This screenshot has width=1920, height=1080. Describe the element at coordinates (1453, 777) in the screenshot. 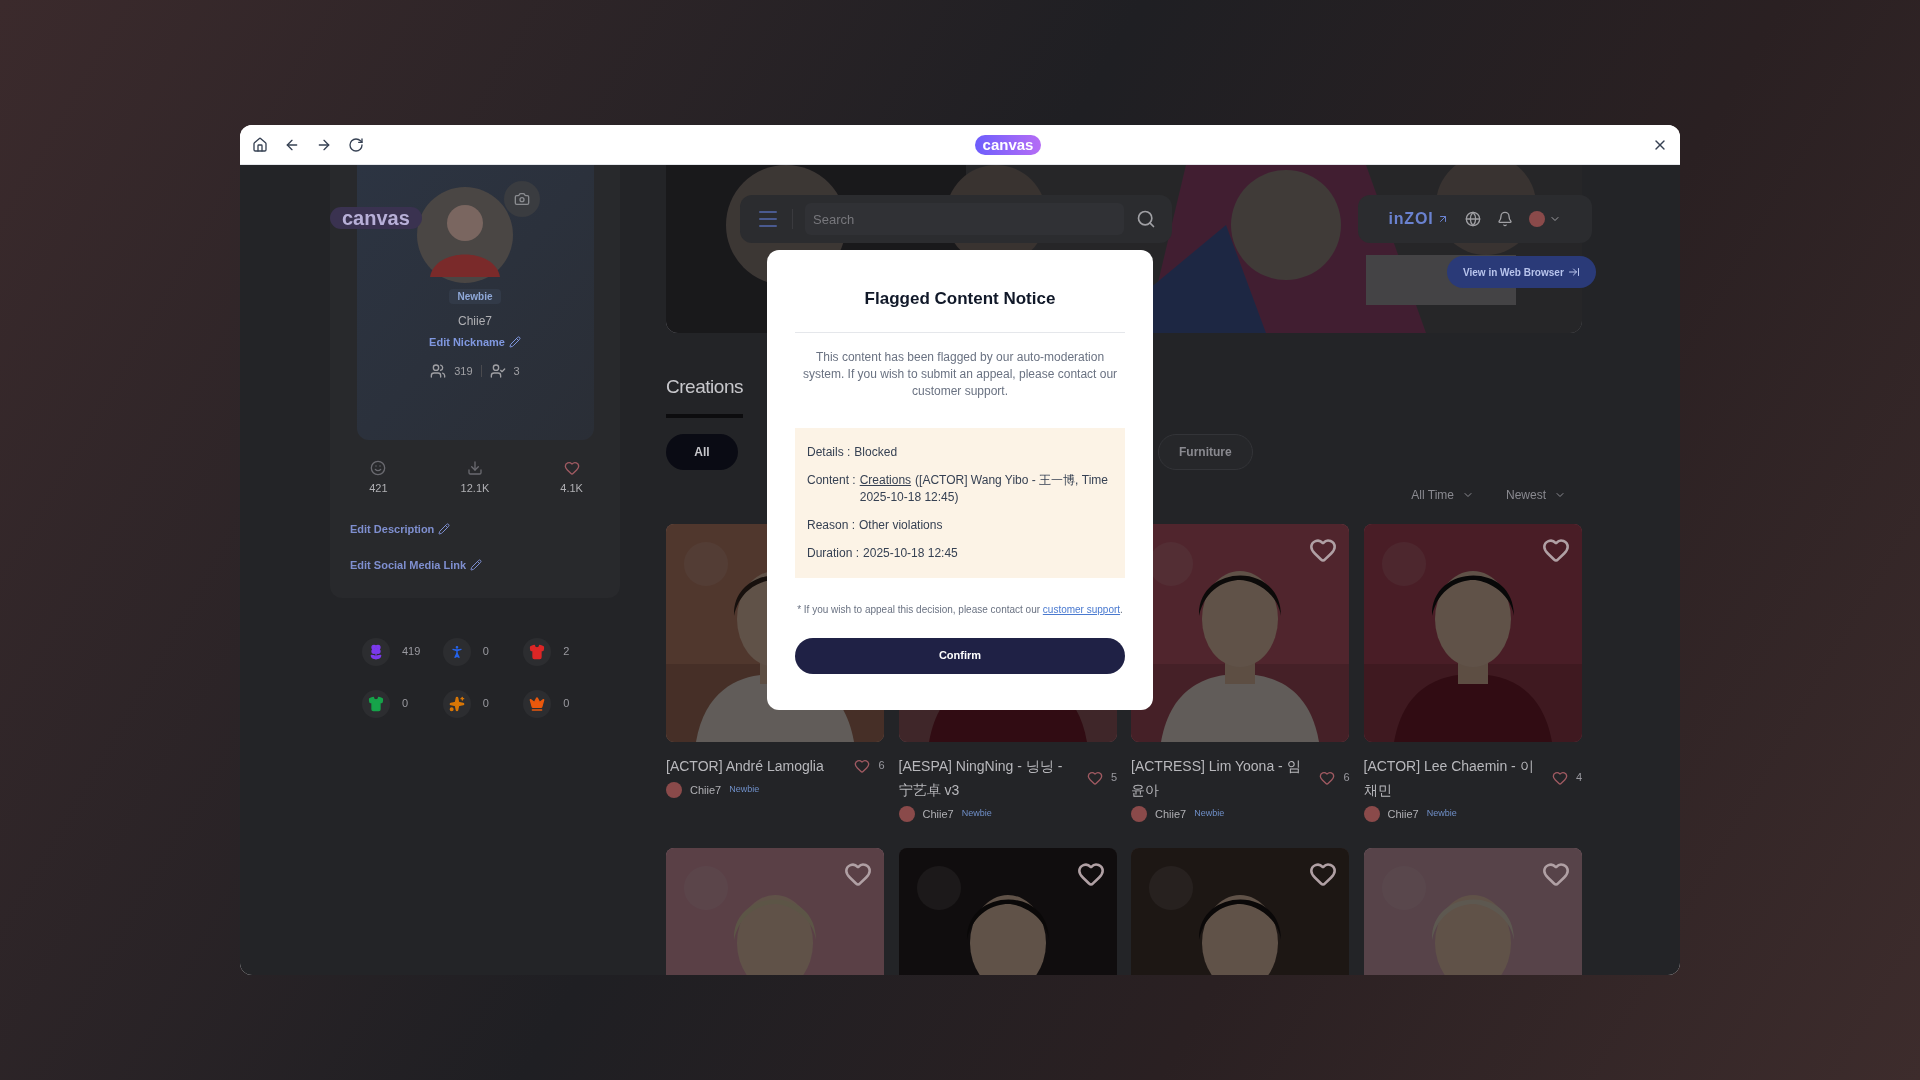

I see `card-title: [ACTOR] Lee Chaemin - 이채민` at that location.